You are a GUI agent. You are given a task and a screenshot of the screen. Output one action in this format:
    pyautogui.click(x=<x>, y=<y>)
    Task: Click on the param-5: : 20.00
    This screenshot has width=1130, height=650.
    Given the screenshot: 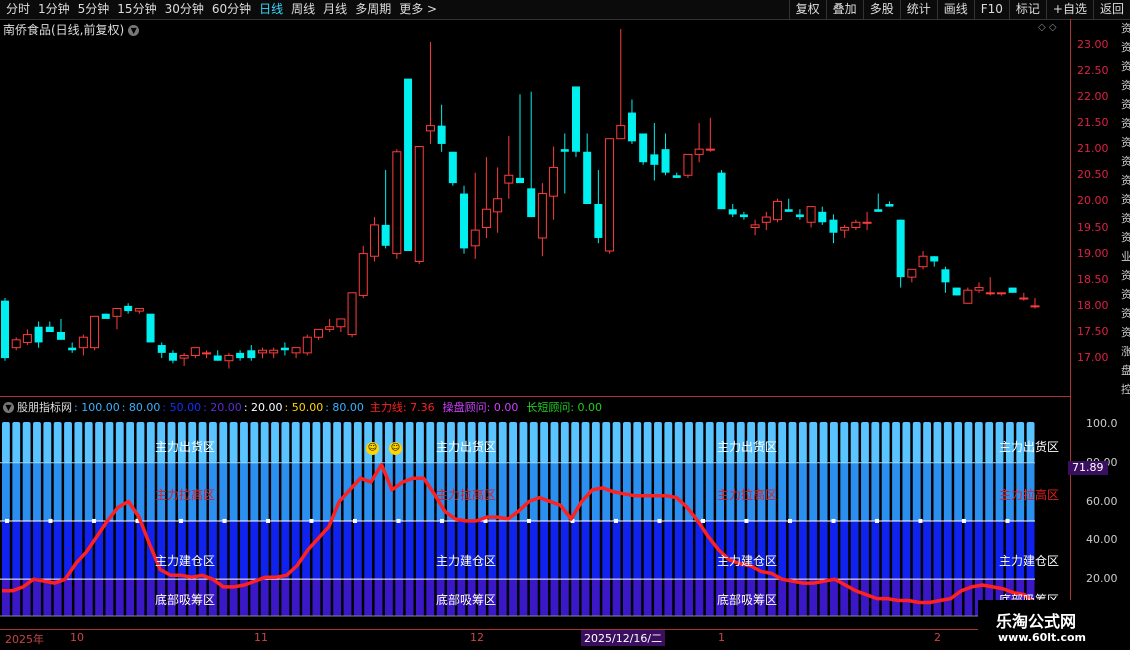 What is the action you would take?
    pyautogui.click(x=263, y=407)
    